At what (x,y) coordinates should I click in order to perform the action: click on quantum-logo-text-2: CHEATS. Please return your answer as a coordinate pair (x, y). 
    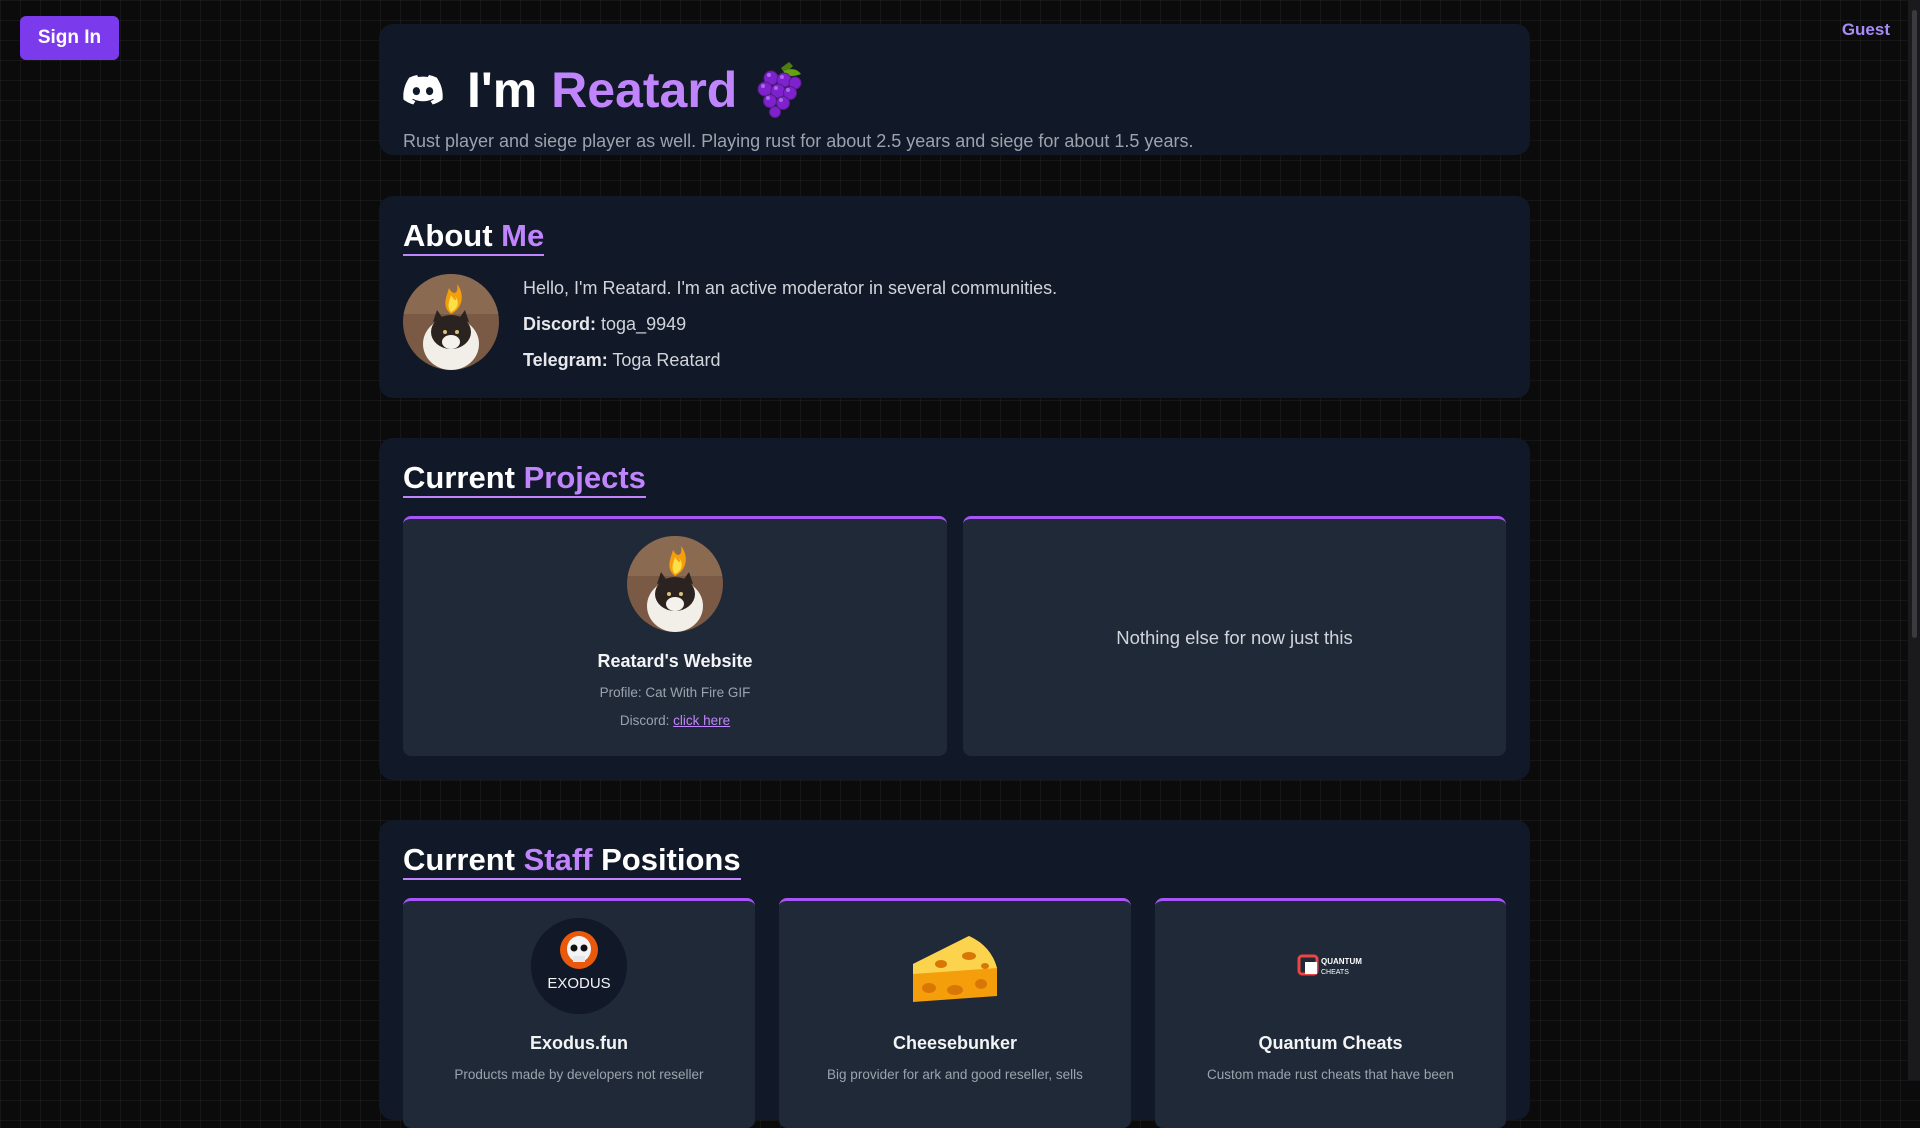
    Looking at the image, I should click on (1335, 972).